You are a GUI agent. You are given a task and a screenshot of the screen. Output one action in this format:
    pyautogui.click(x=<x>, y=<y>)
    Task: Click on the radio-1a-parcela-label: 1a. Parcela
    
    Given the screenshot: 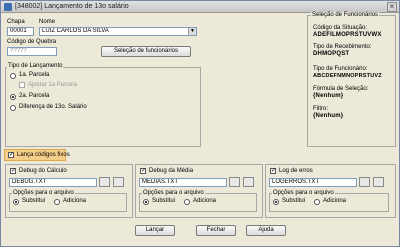 What is the action you would take?
    pyautogui.click(x=34, y=75)
    